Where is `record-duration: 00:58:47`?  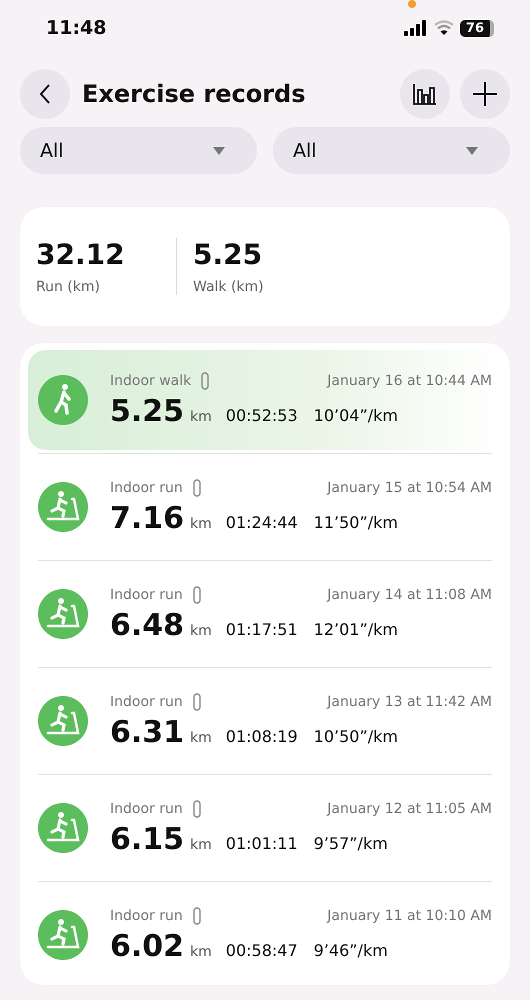
record-duration: 00:58:47 is located at coordinates (262, 950).